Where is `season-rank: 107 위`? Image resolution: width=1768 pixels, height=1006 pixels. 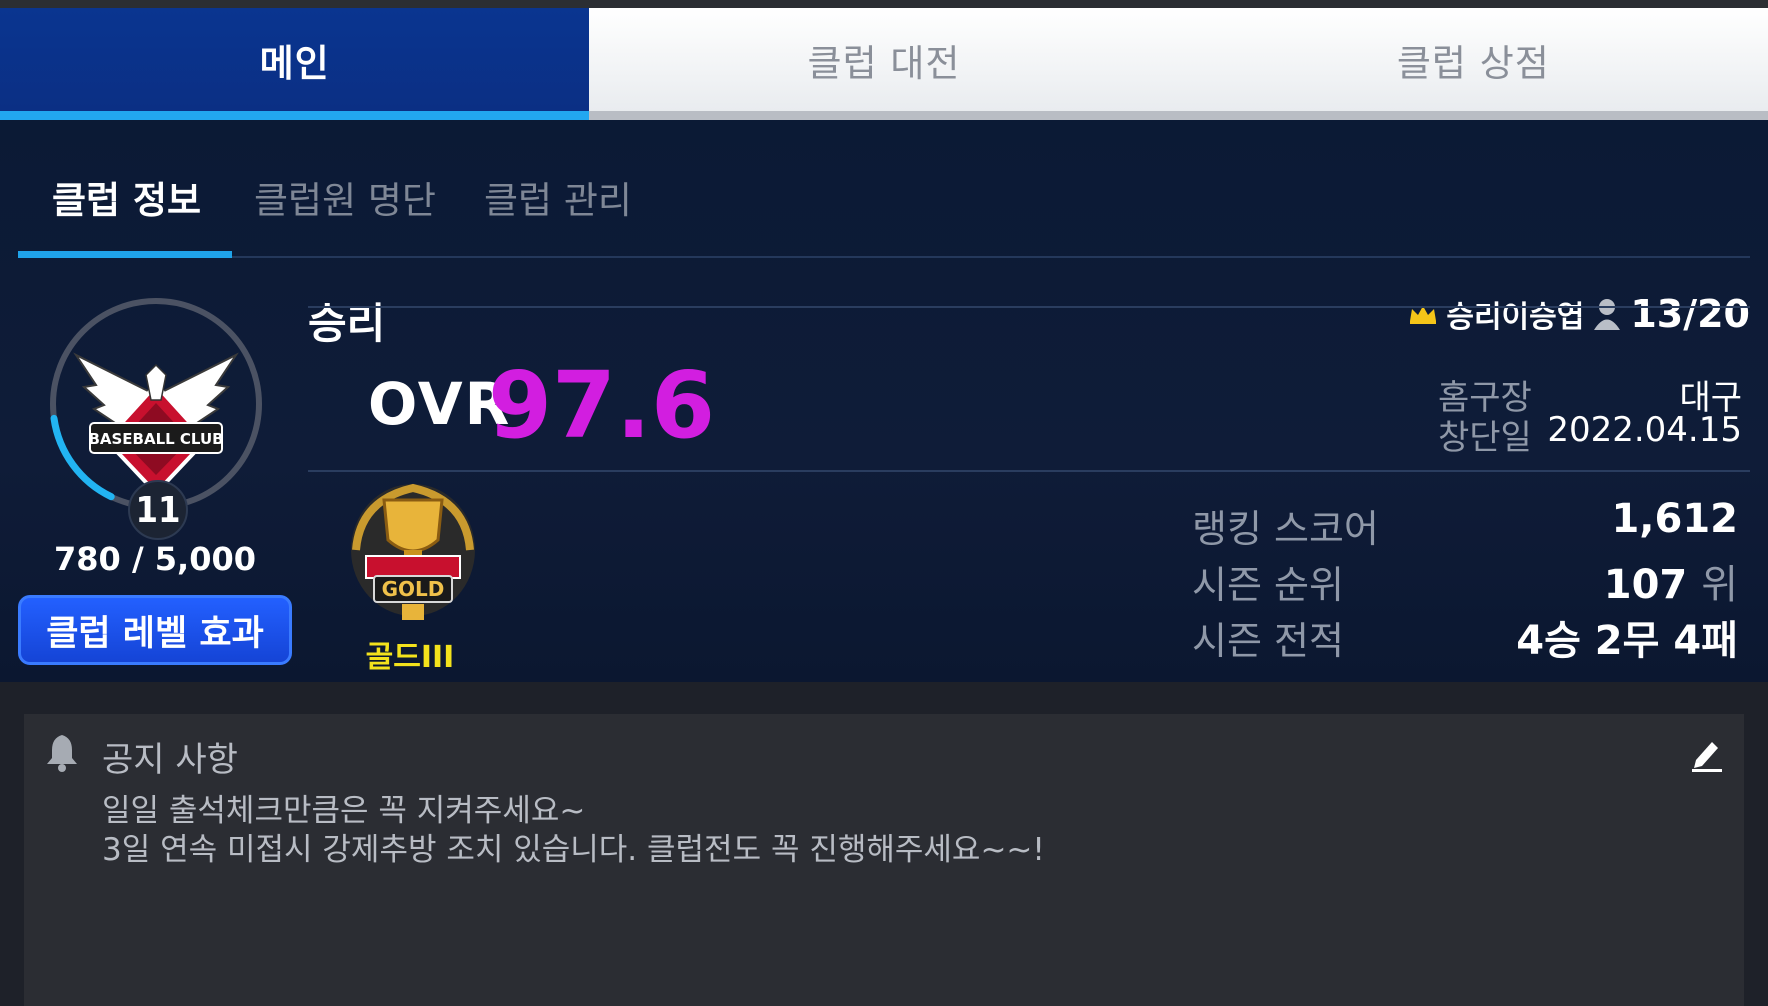 season-rank: 107 위 is located at coordinates (1671, 581).